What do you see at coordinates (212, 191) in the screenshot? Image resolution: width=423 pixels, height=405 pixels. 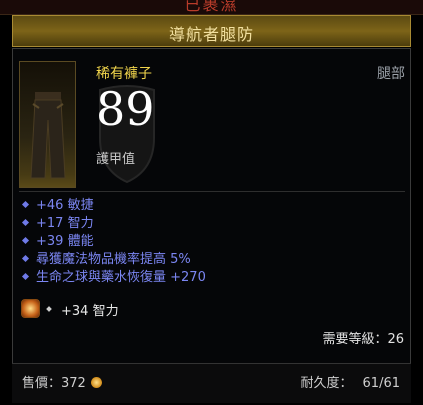 I see `divider` at bounding box center [212, 191].